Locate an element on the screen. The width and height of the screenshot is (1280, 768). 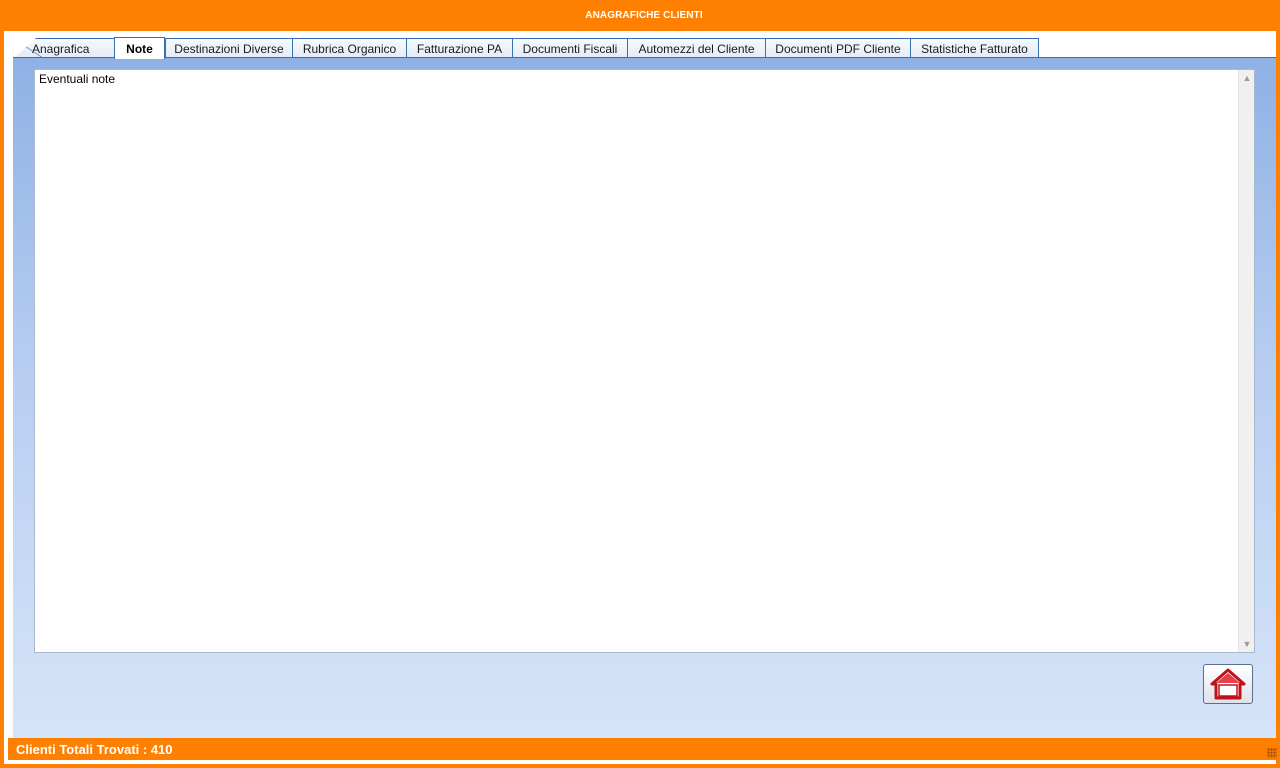
tab-label: Automezzi del Cliente is located at coordinates (696, 48).